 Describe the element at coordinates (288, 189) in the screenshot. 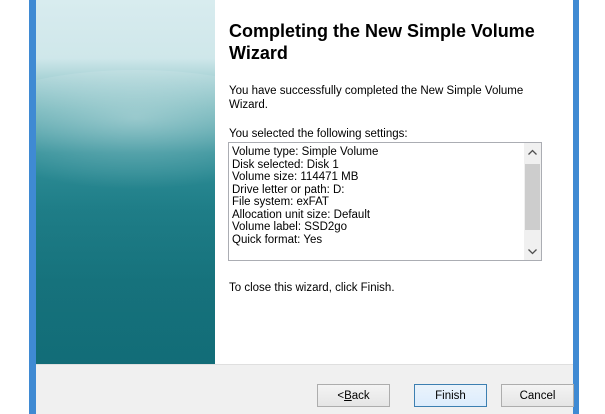

I see `settings-item-drive-letter: Drive letter or path: D:` at that location.